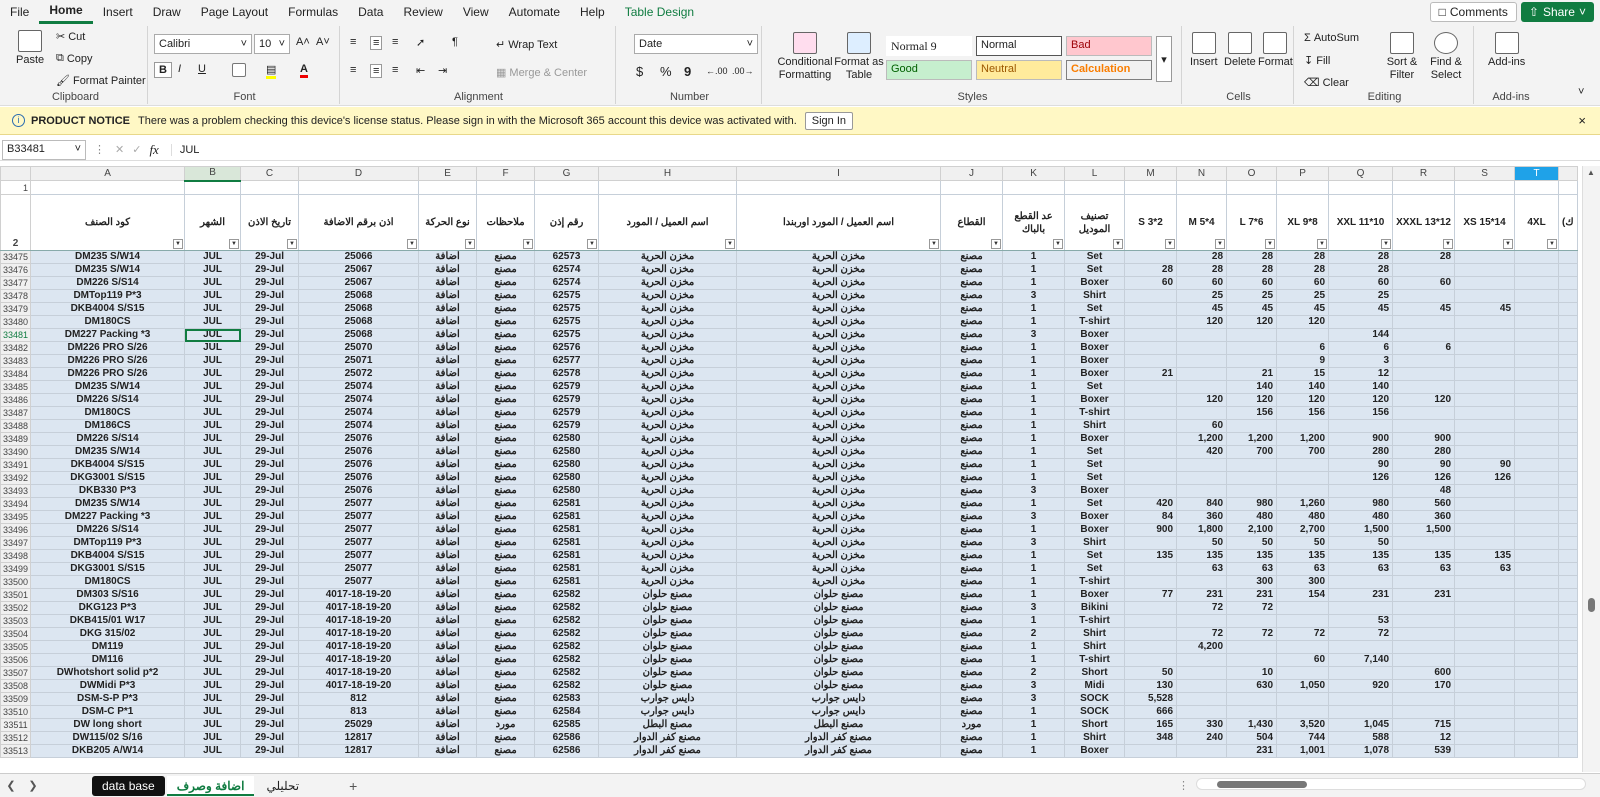 The image size is (1600, 797). I want to click on cell: DM227 Packing *3, so click(108, 517).